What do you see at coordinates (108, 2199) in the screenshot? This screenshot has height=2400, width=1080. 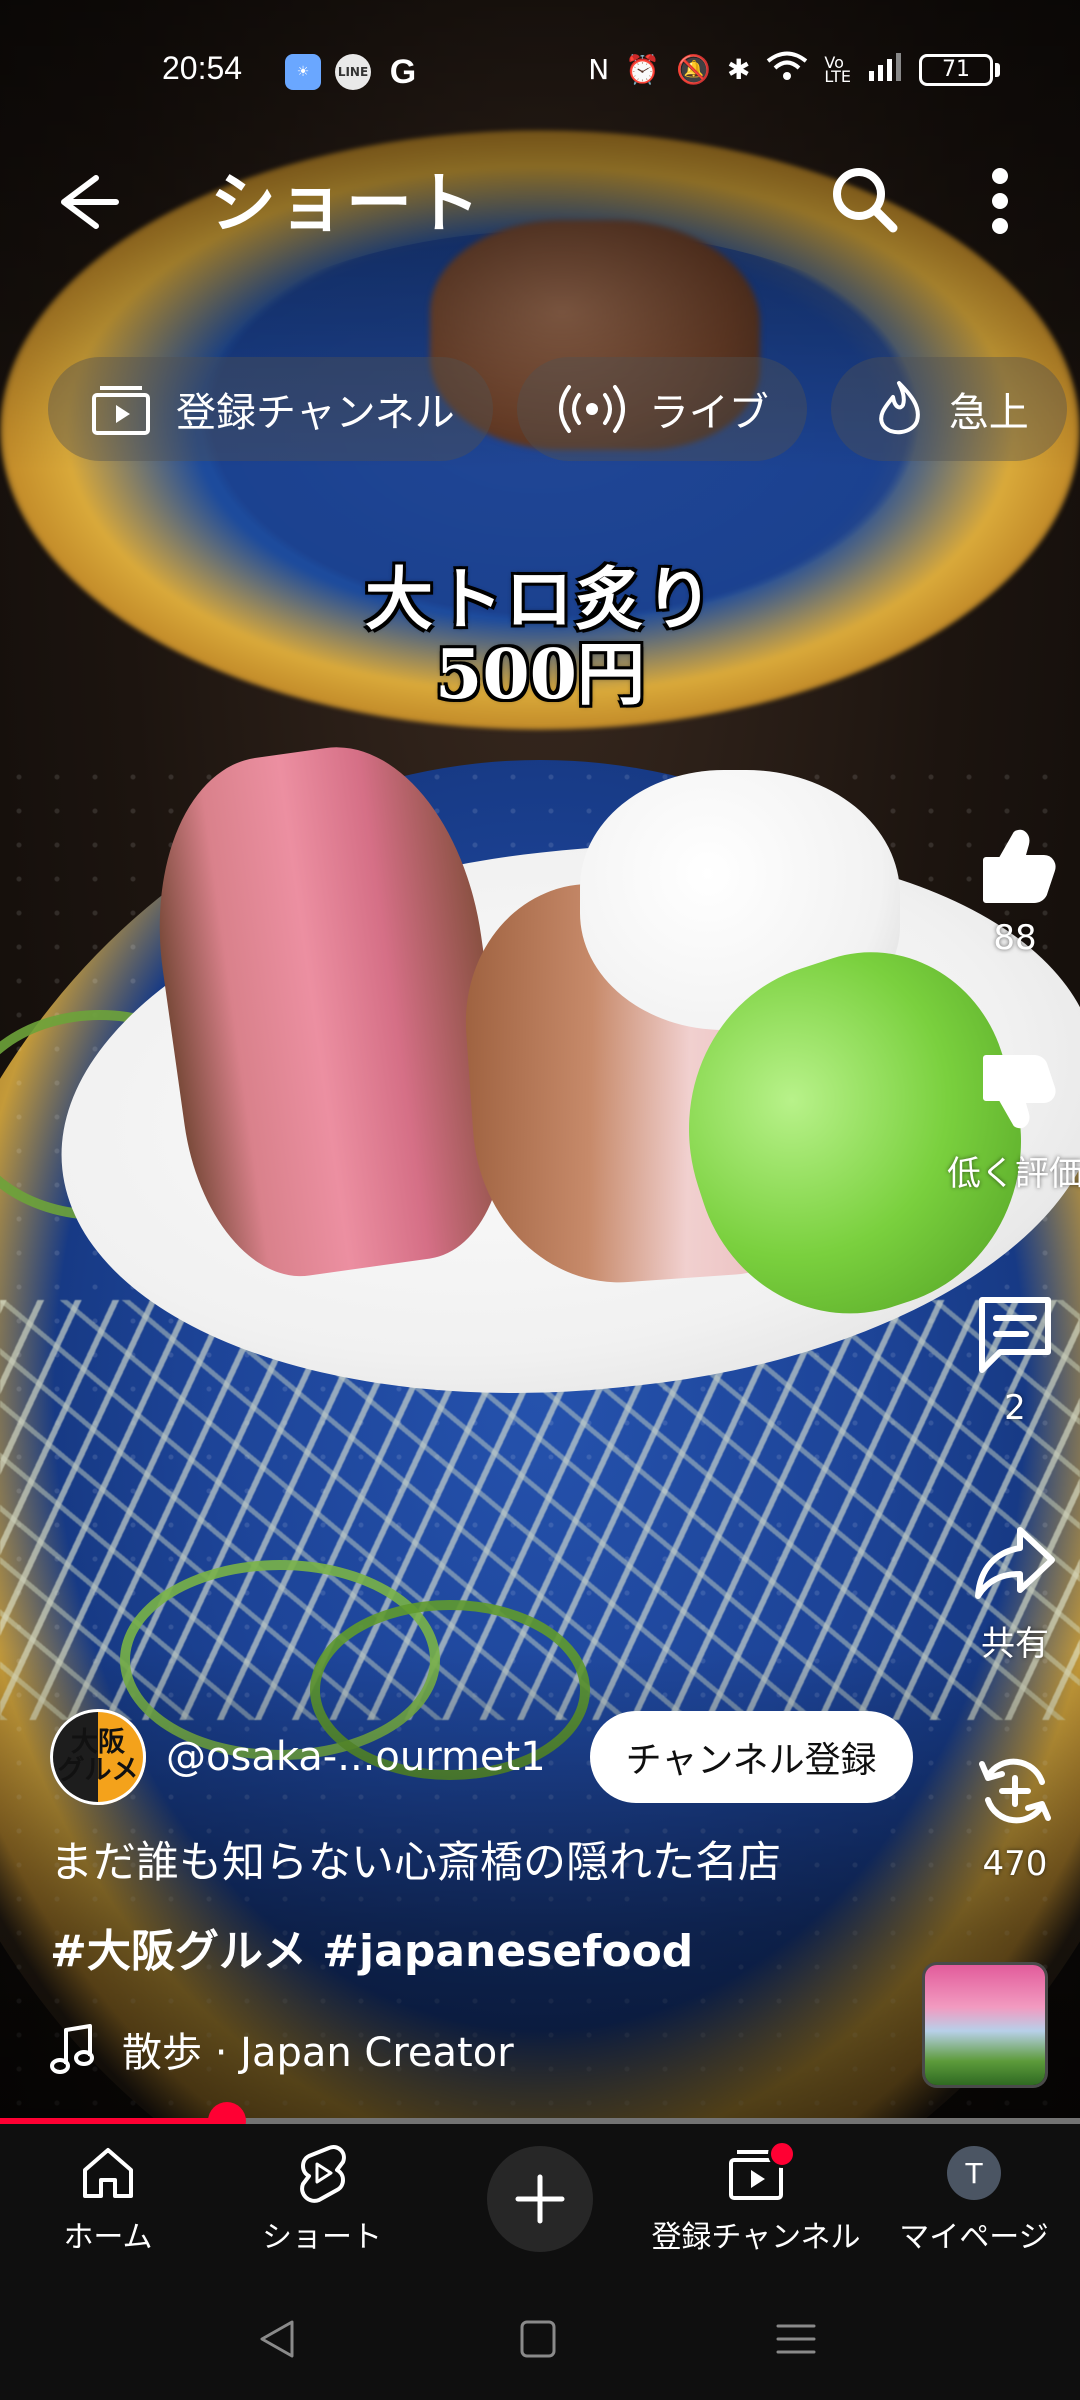 I see `nav-home: ホーム` at bounding box center [108, 2199].